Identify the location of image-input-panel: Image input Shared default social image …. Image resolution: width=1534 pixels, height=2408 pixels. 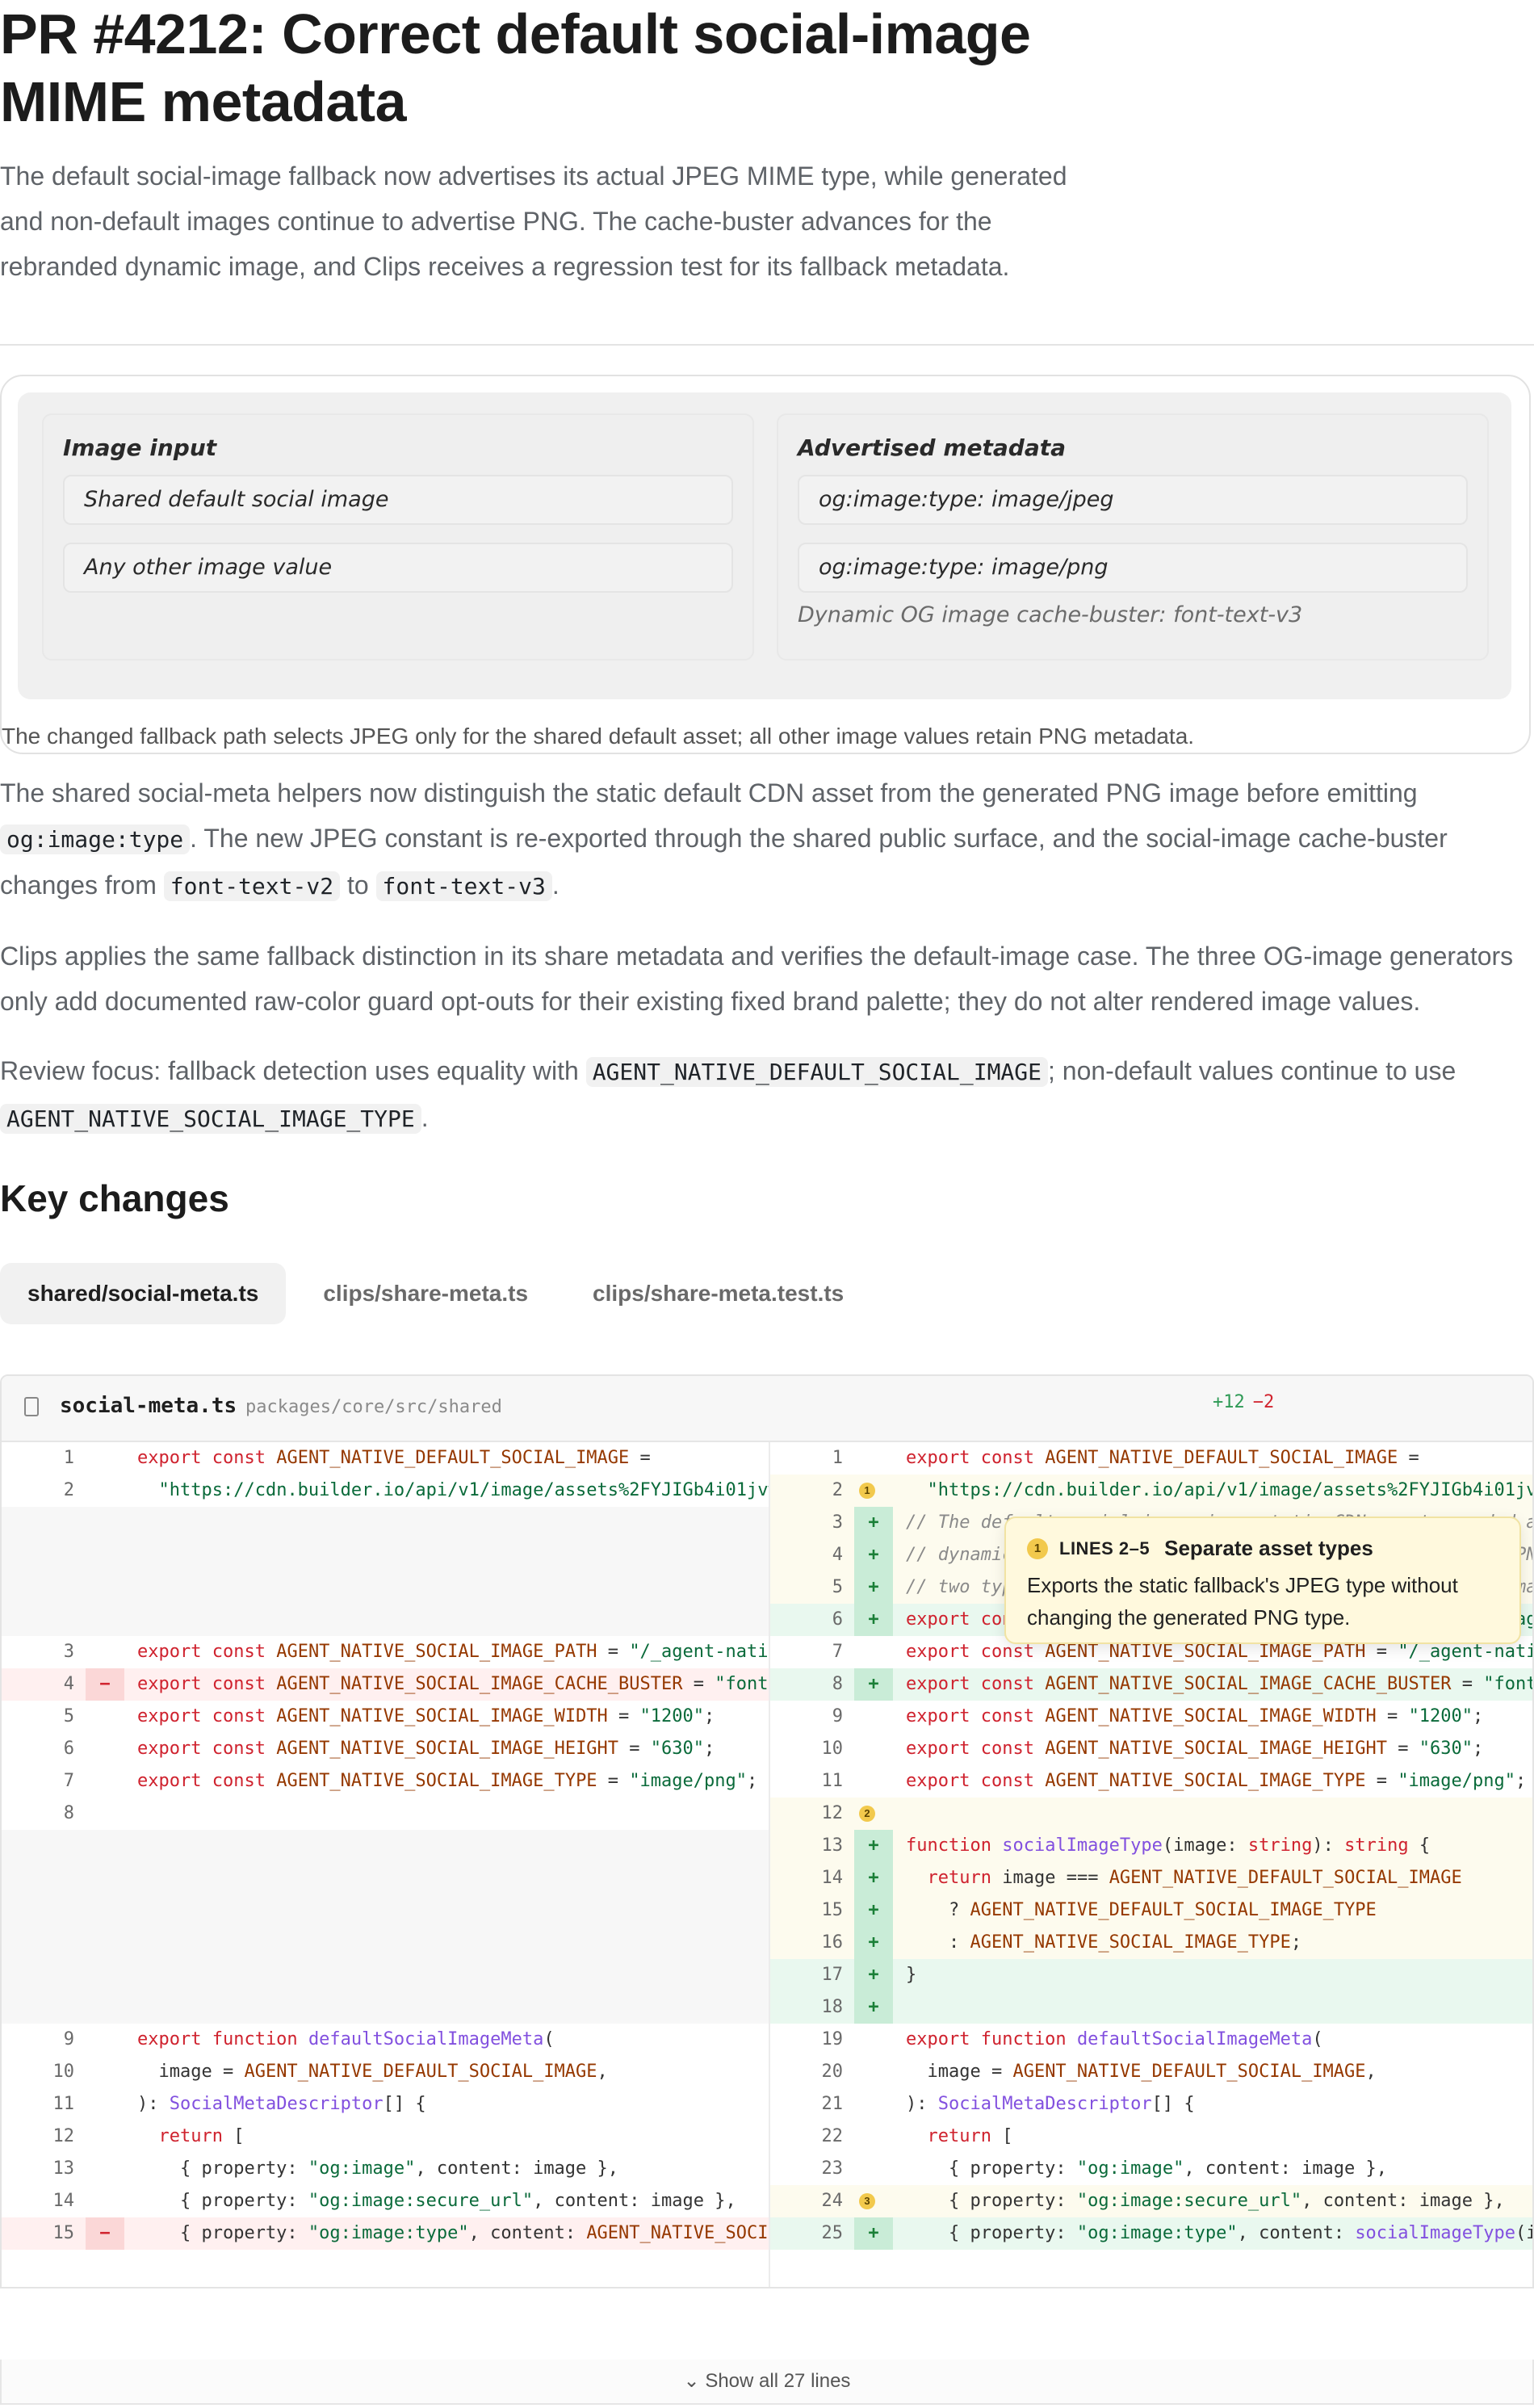
(398, 537).